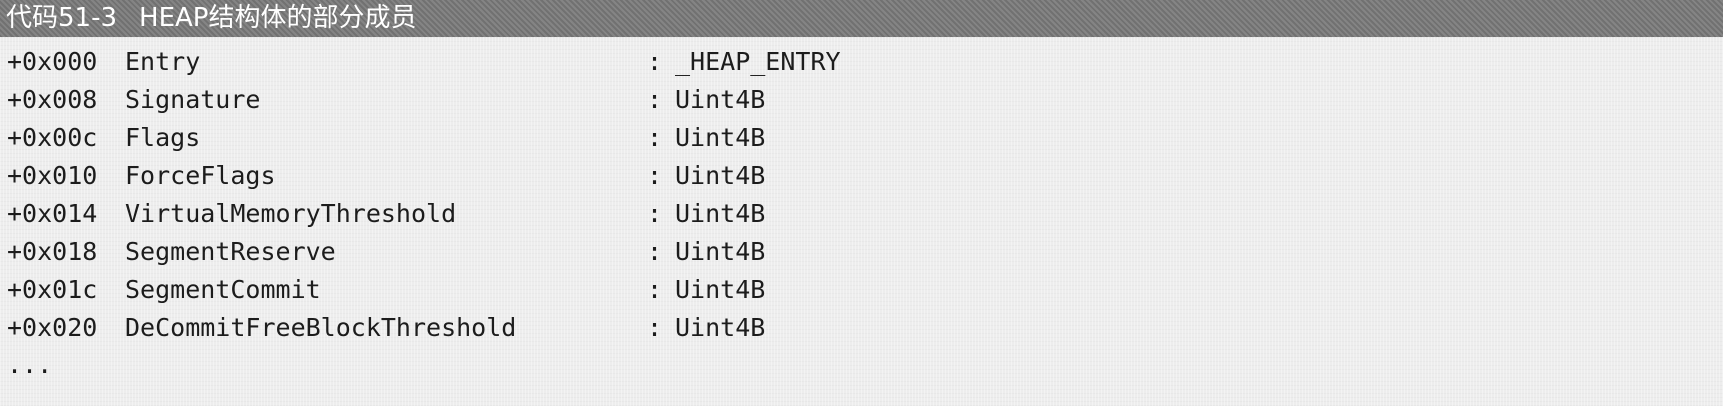  What do you see at coordinates (163, 61) in the screenshot?
I see `field-name: Entry` at bounding box center [163, 61].